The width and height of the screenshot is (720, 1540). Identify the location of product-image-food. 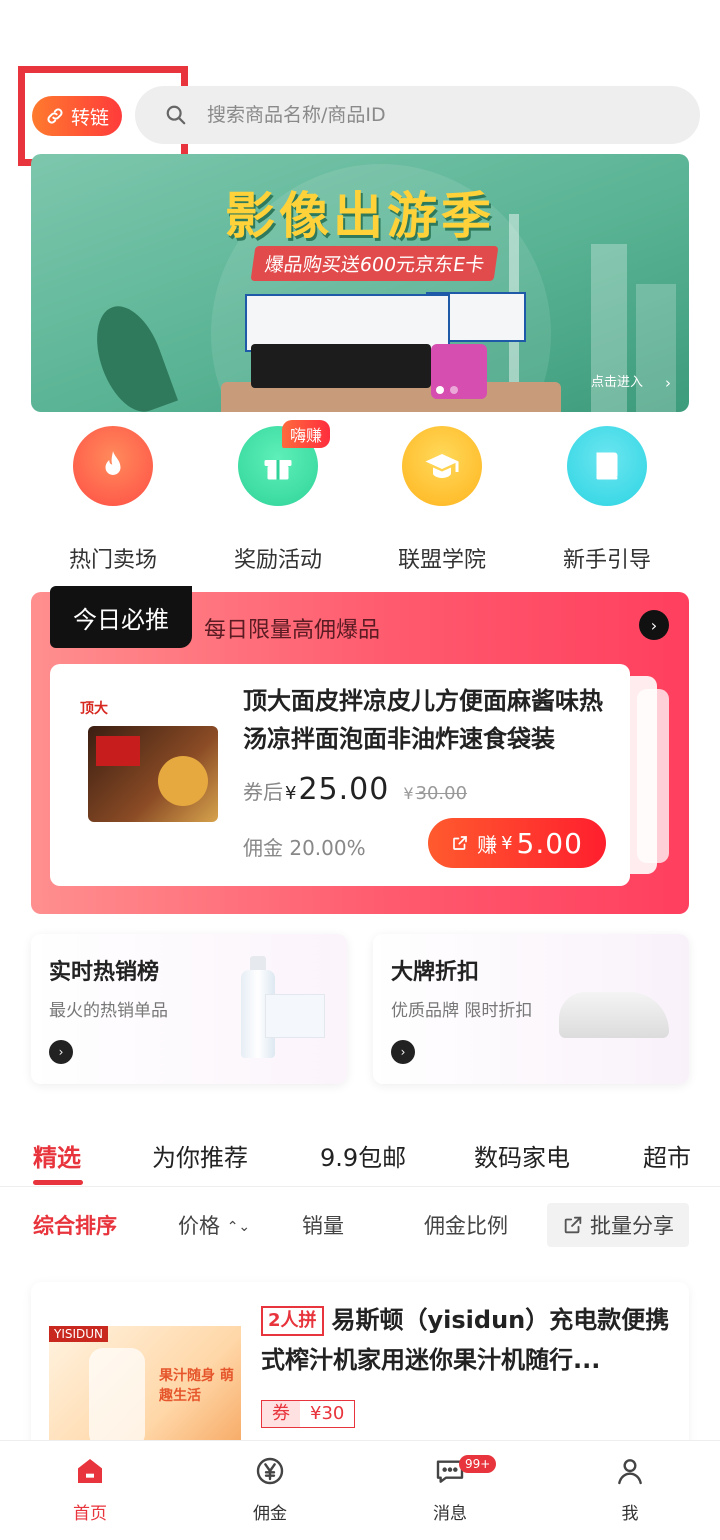
(183, 781).